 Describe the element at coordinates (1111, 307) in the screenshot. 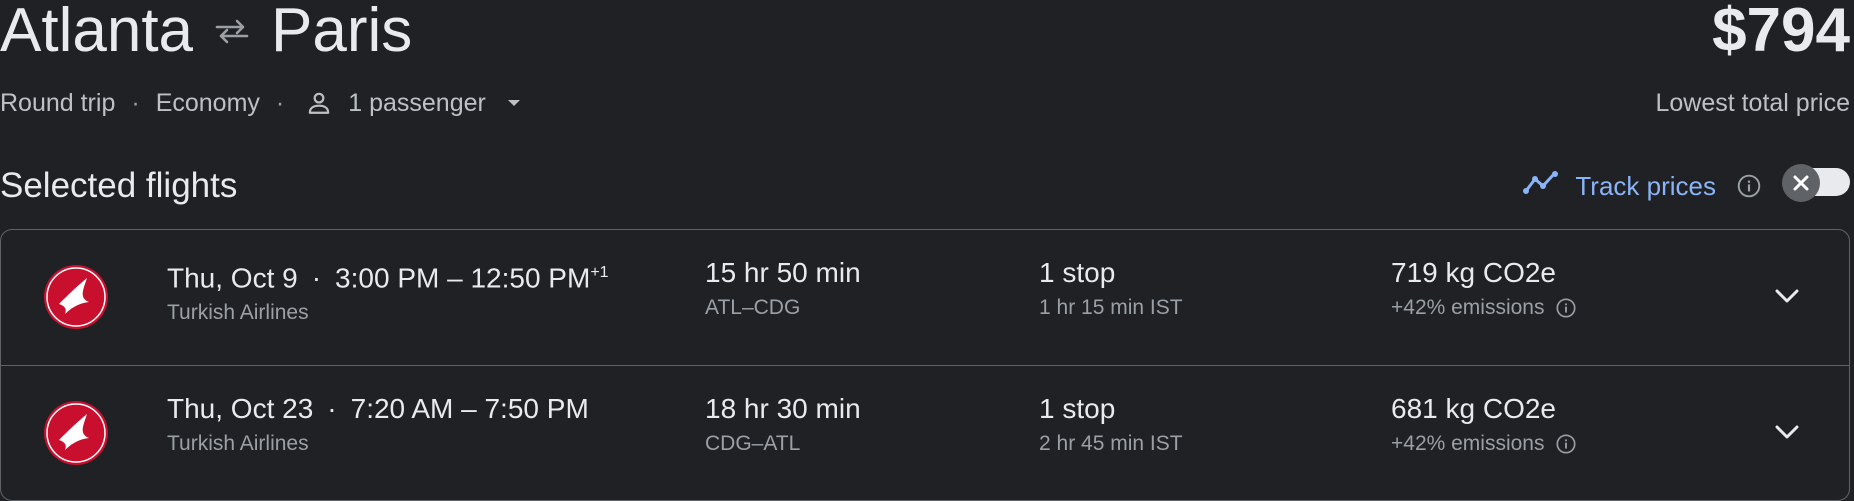

I see `layover-info: 1 hr 15 min IST` at that location.